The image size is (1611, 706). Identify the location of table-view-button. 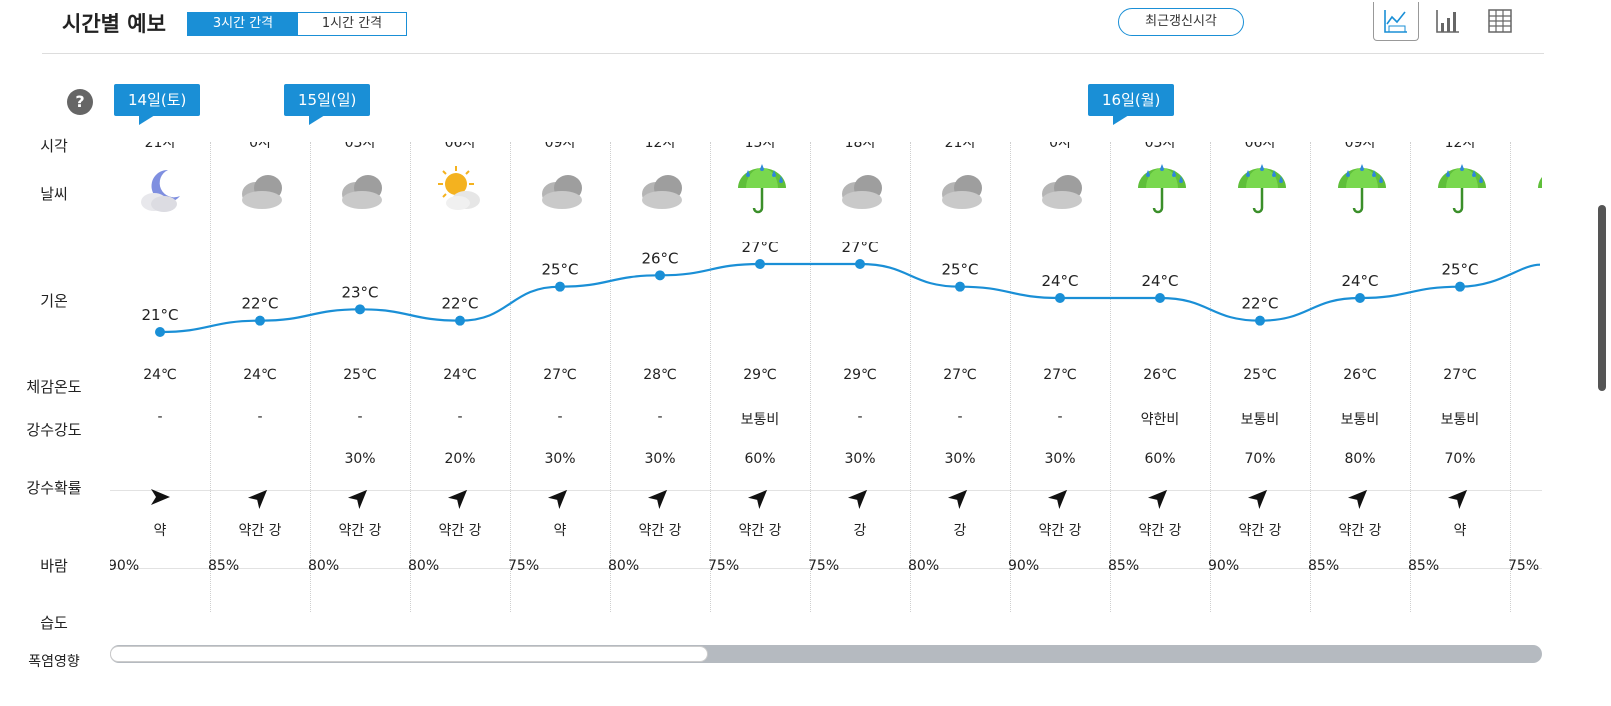
(1500, 21).